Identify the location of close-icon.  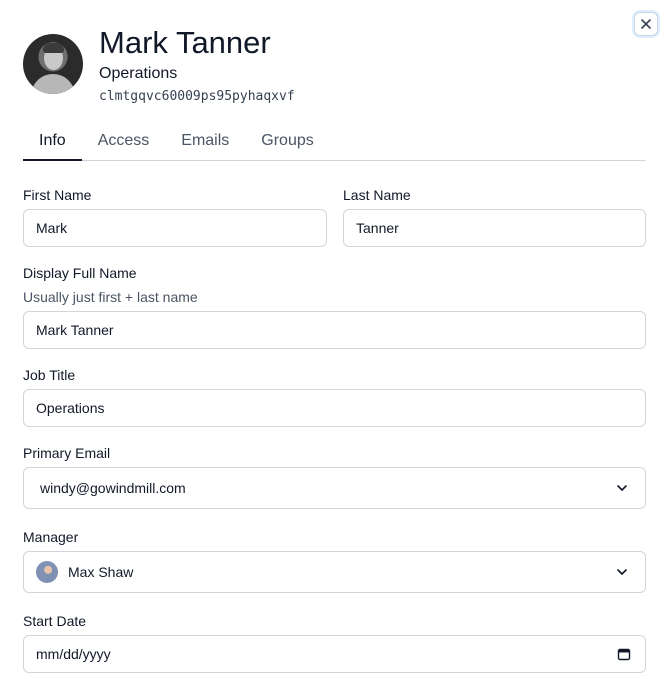
(646, 24).